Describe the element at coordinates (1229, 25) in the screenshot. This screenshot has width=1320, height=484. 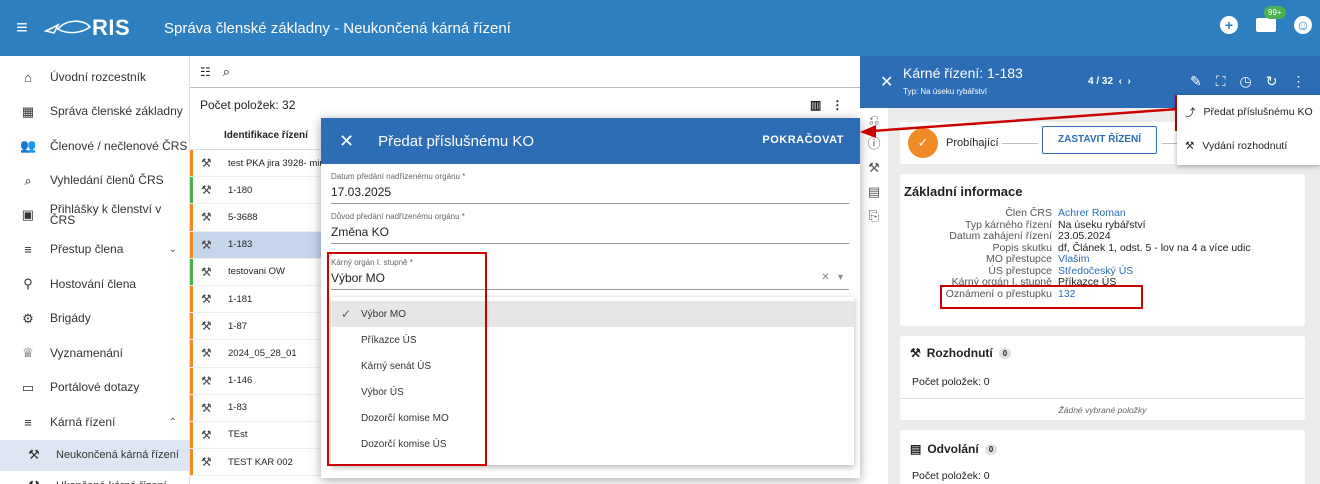
I see `add-icon: +` at that location.